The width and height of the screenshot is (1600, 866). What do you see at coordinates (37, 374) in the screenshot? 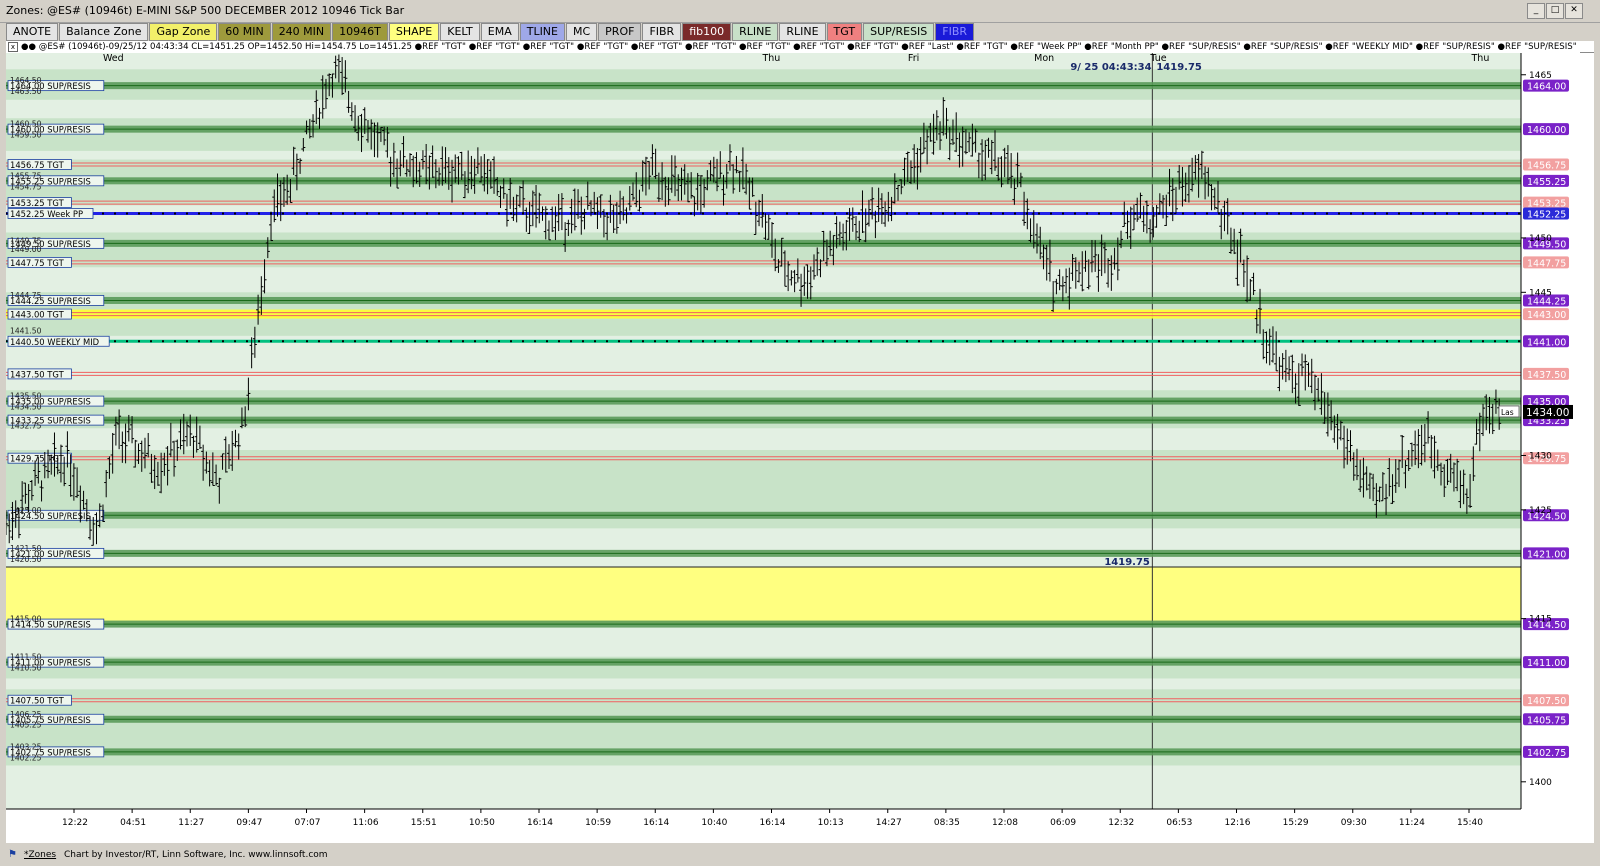
I see `level-label: 1437.50 TGT` at bounding box center [37, 374].